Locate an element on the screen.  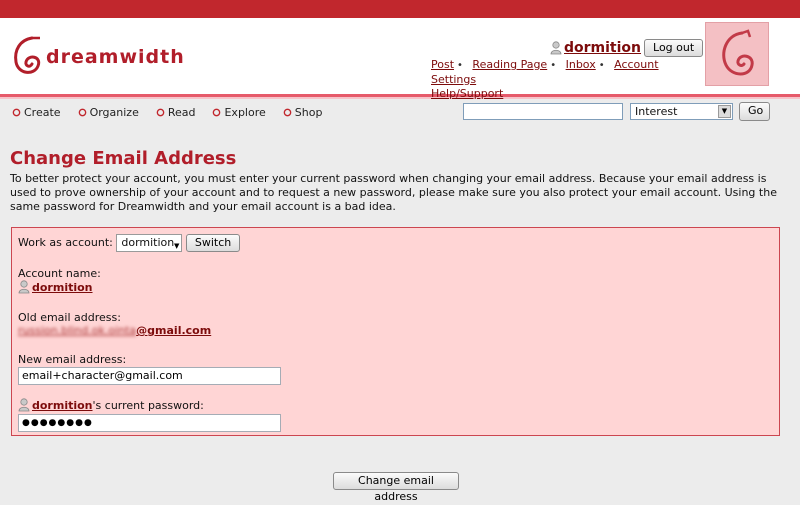
work-as-row: Work as account: dormition ▼ Switch is located at coordinates (129, 243).